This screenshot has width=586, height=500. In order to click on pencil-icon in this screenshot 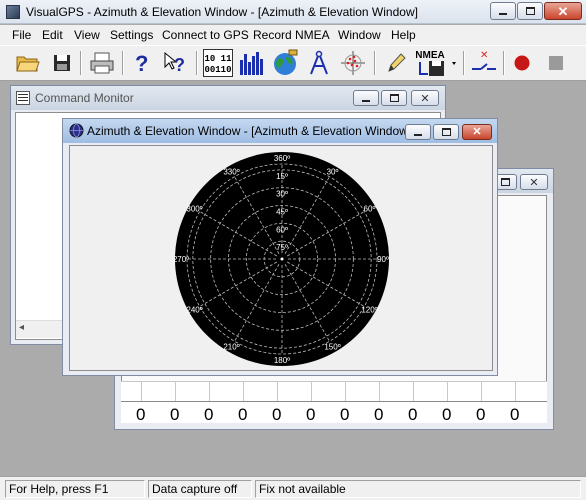, I will do `click(397, 62)`.